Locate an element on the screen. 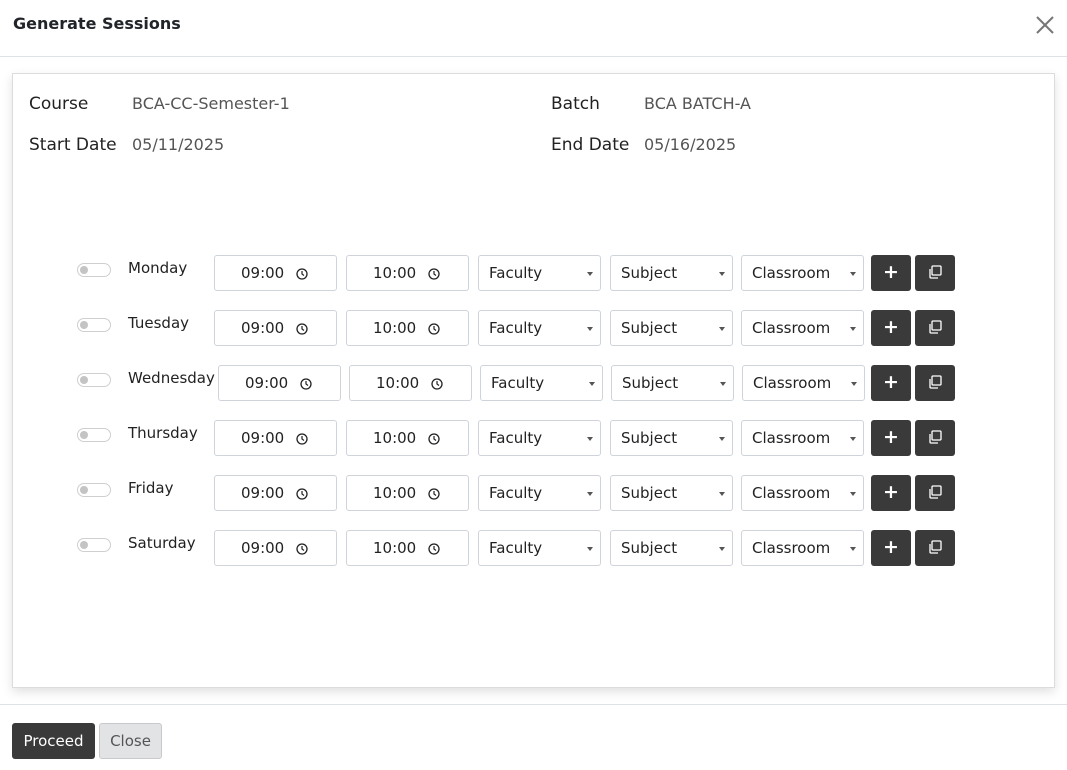 The height and width of the screenshot is (770, 1067). day-label: Friday is located at coordinates (151, 488).